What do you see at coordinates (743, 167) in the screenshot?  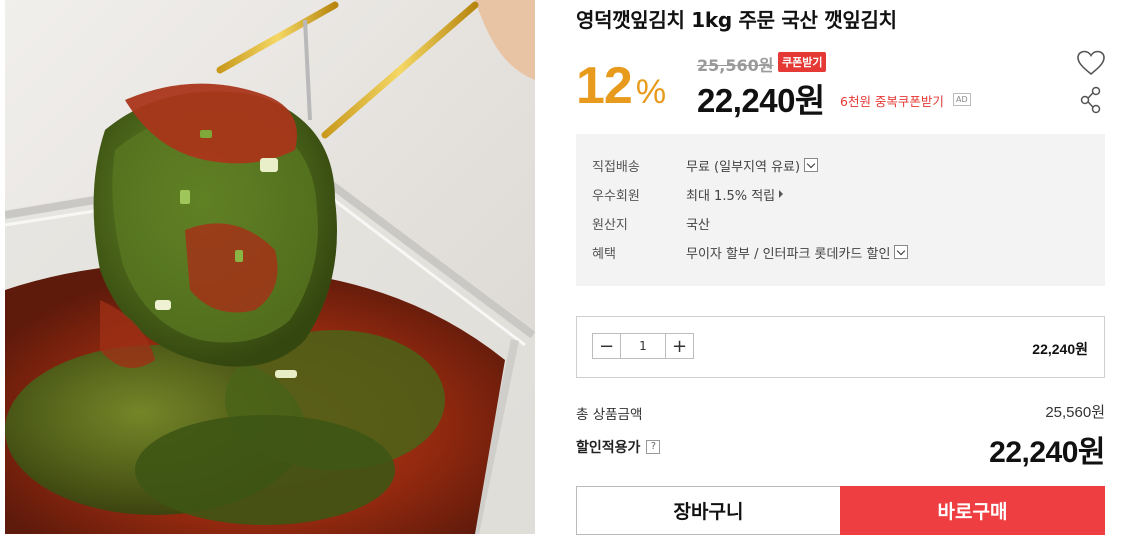 I see `delivery-value: 무료 (일부지역 유료)` at bounding box center [743, 167].